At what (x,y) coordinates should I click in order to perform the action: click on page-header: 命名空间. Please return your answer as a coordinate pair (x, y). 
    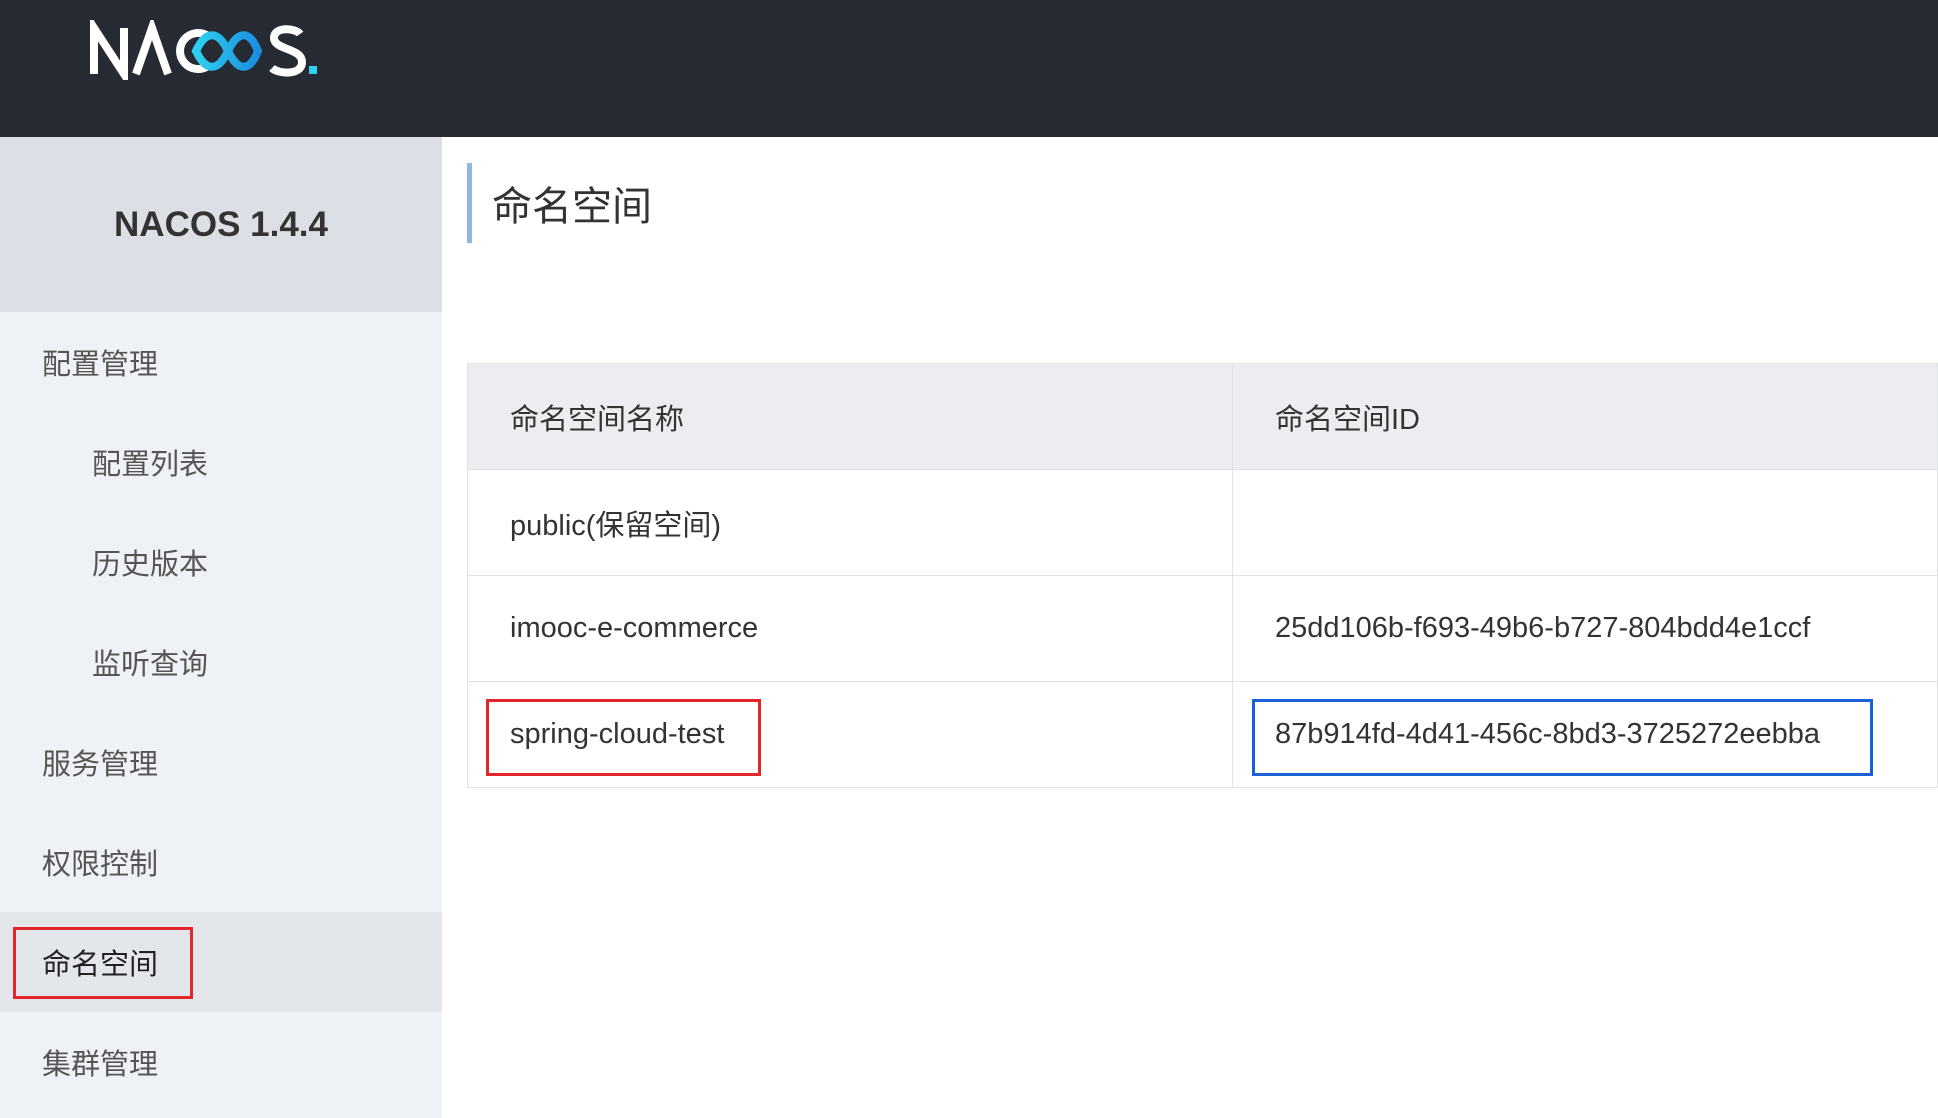
    Looking at the image, I should click on (559, 203).